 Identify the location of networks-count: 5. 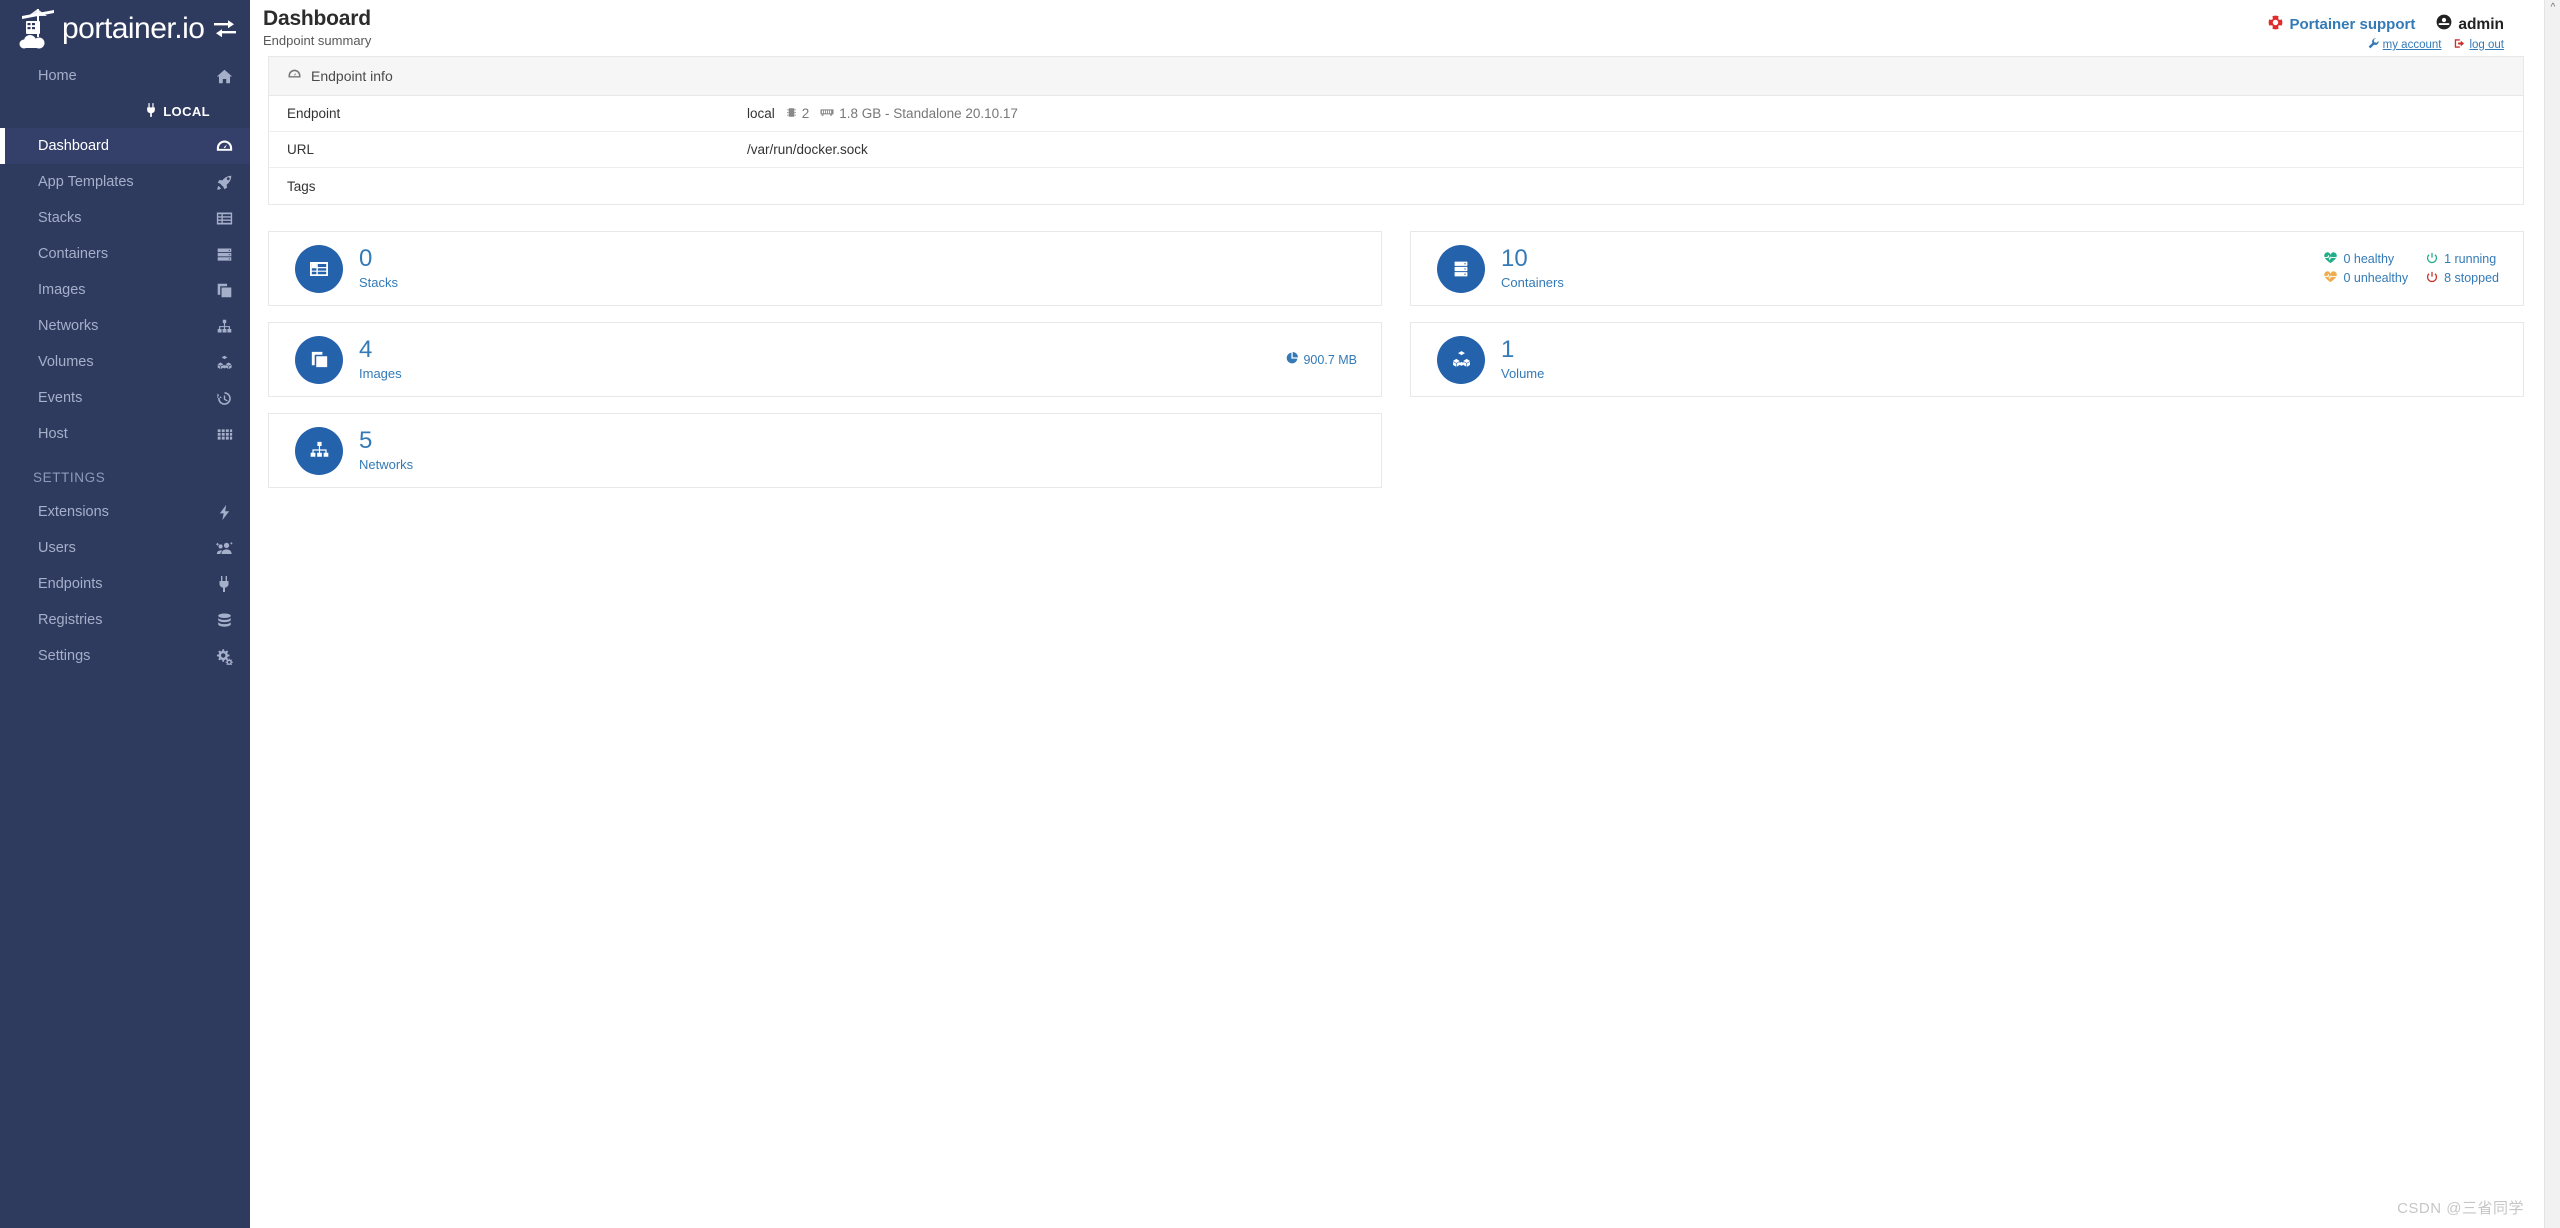
(366, 440).